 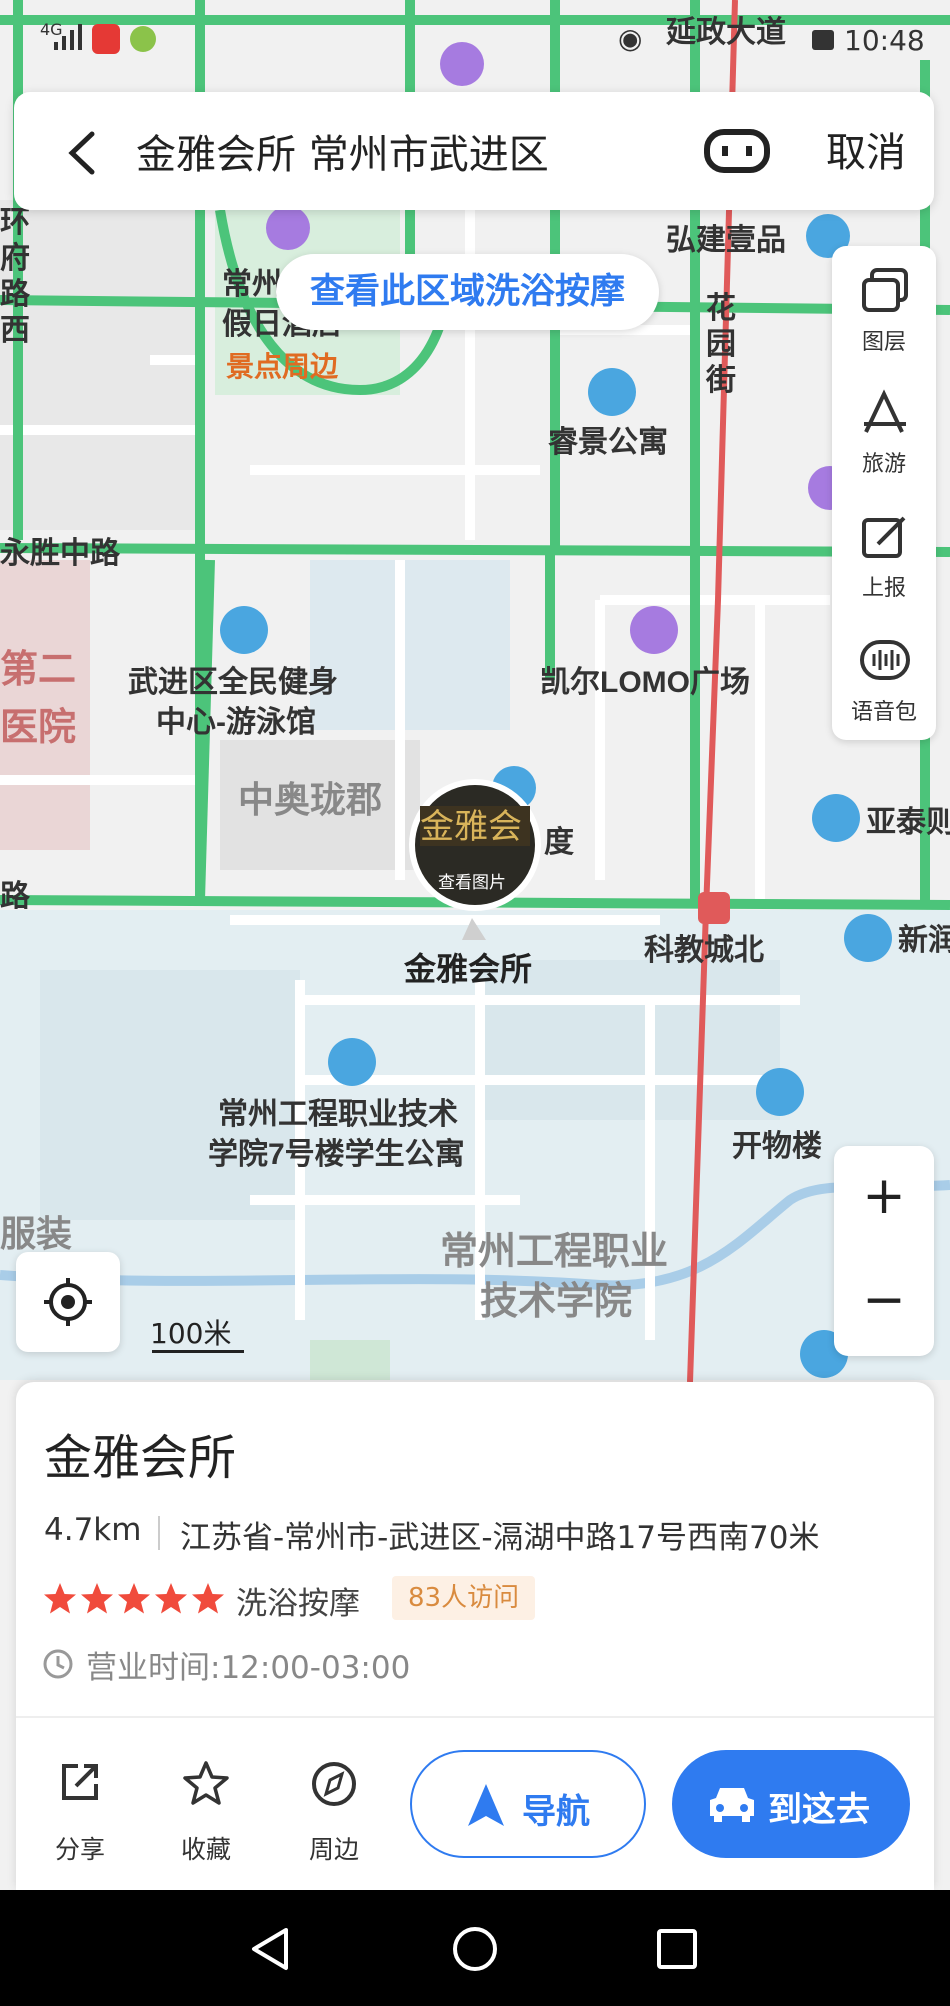 What do you see at coordinates (720, 380) in the screenshot?
I see `road-label: 街` at bounding box center [720, 380].